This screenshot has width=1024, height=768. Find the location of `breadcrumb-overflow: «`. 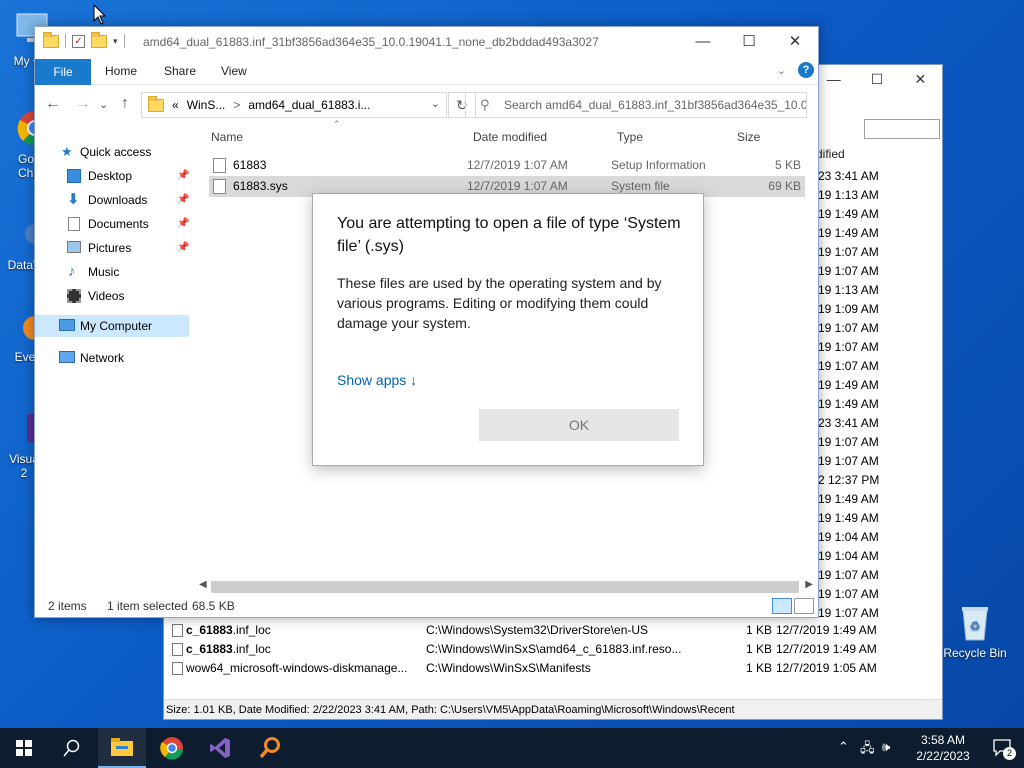

breadcrumb-overflow: « is located at coordinates (175, 105).